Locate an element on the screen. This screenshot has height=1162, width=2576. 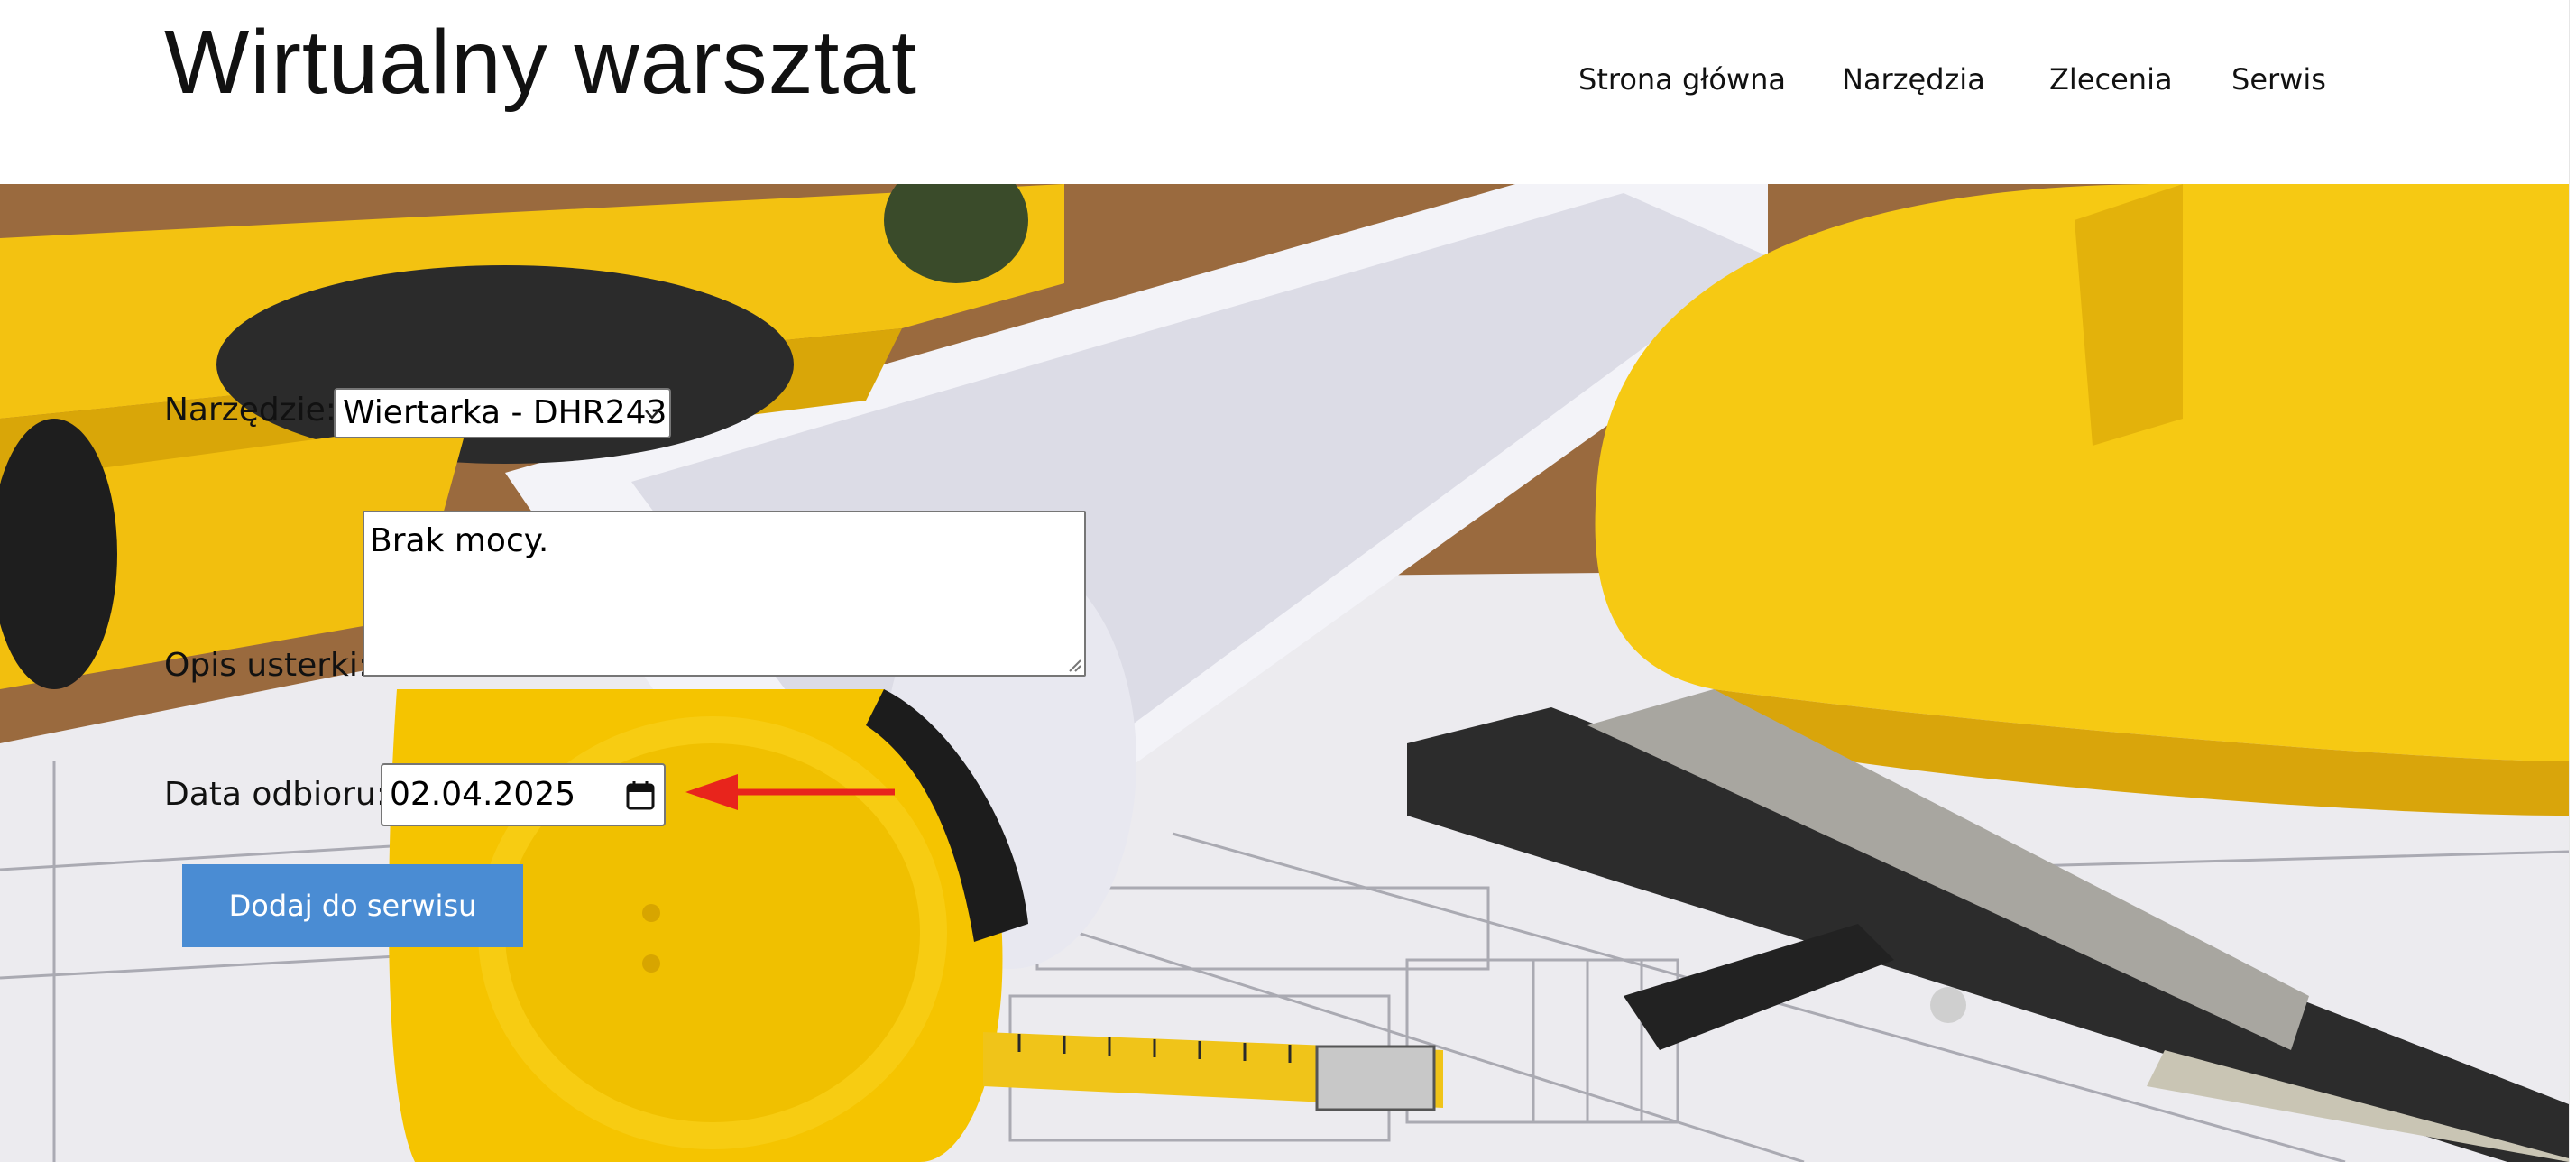
main-nav: Strona główna Narzędzia Zlecenia Serwis is located at coordinates (1284, 81).